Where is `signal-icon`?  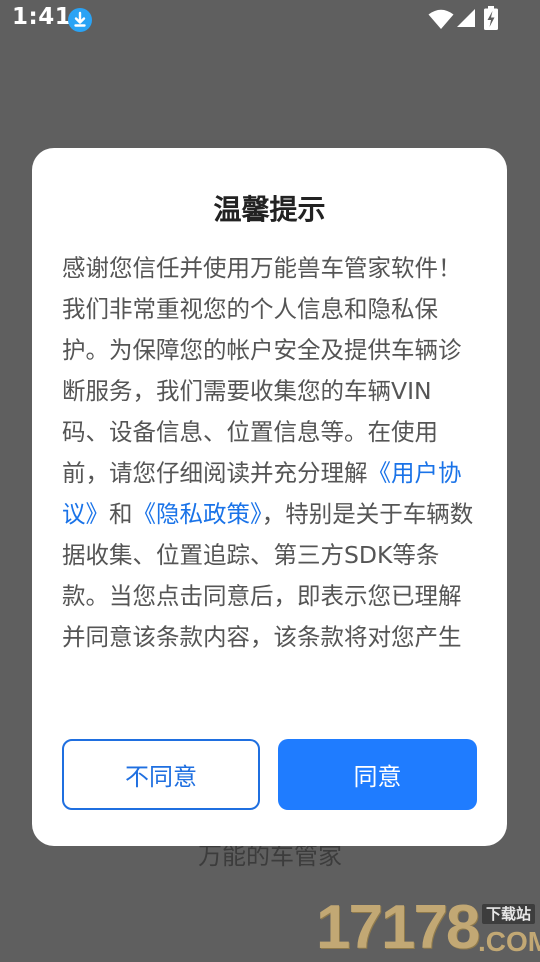
signal-icon is located at coordinates (466, 18).